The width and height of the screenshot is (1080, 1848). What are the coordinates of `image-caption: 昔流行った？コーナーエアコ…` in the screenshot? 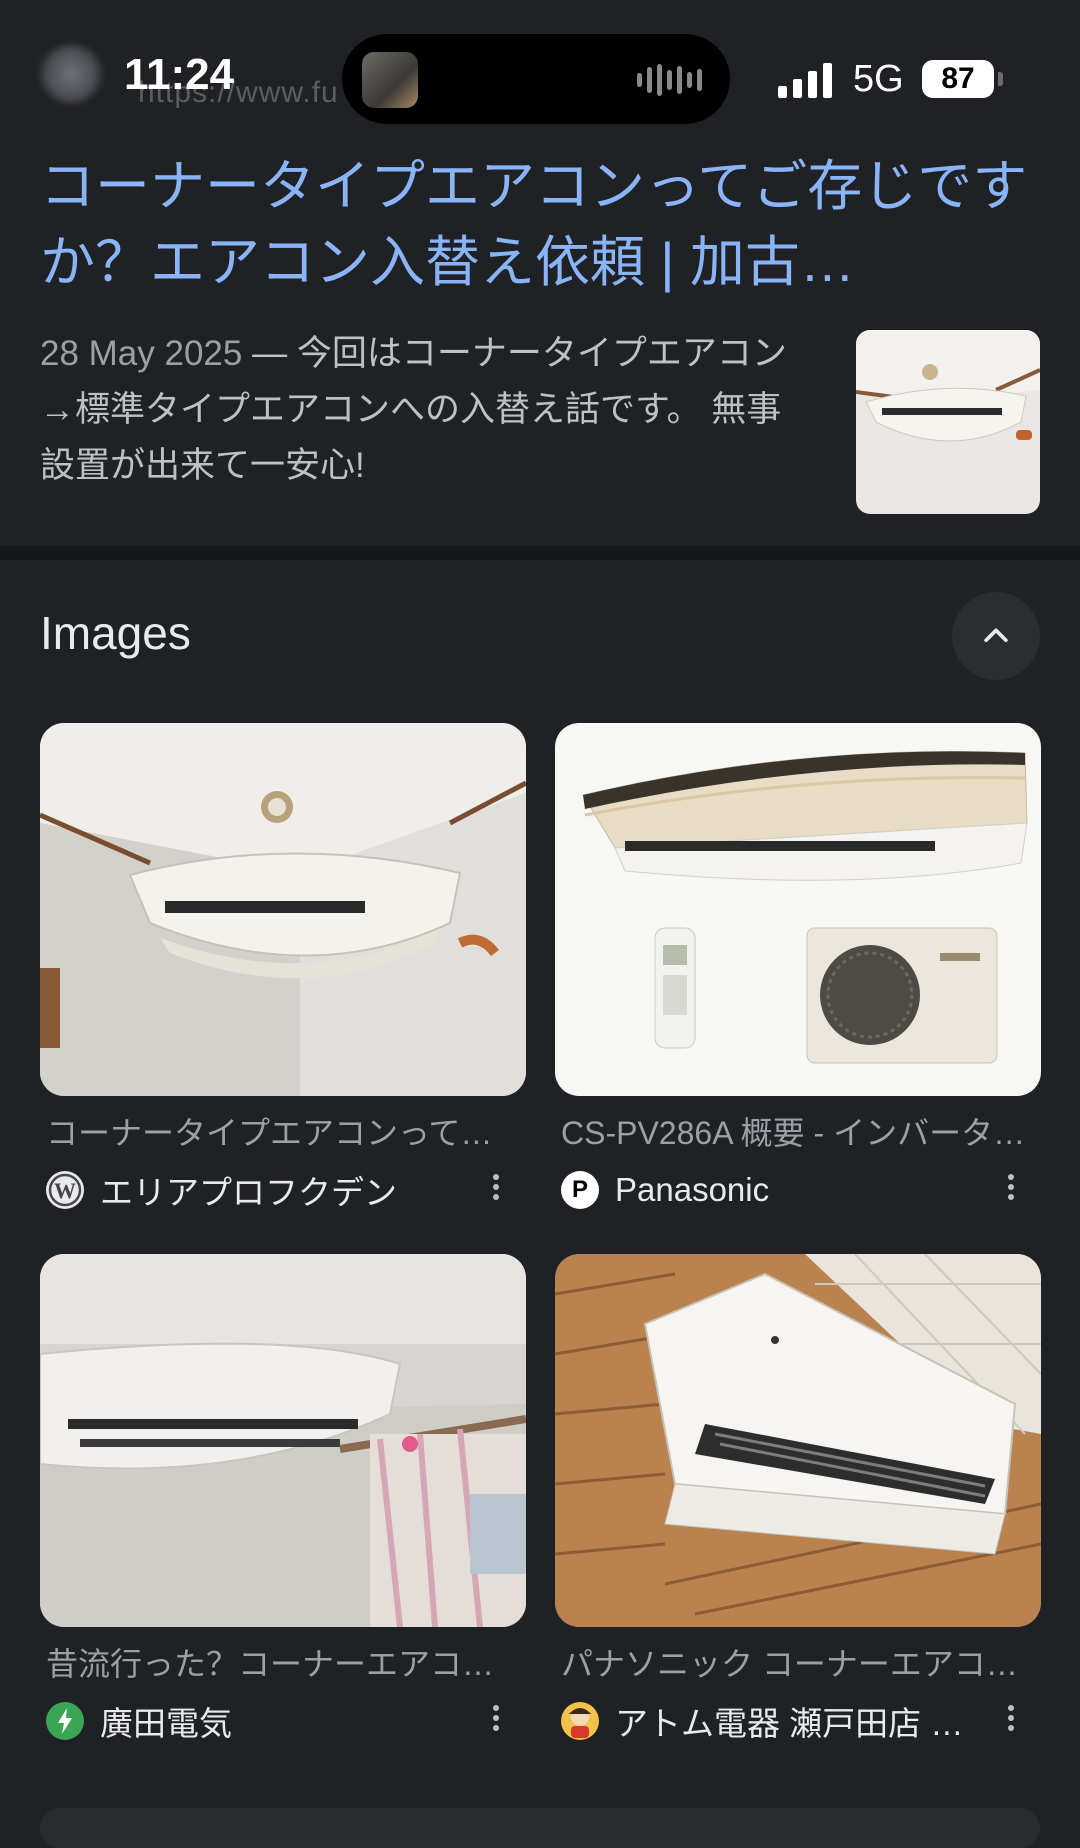 It's located at (283, 1662).